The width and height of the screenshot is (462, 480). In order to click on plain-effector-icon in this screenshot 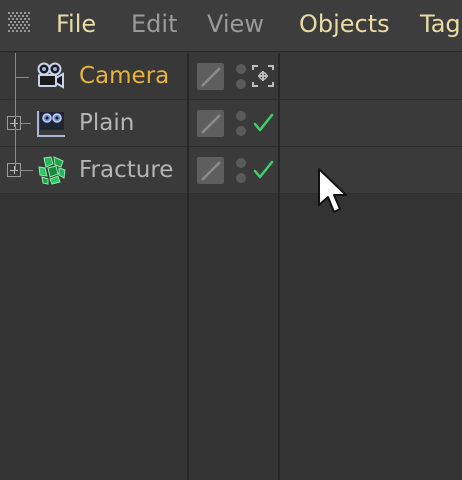, I will do `click(51, 124)`.